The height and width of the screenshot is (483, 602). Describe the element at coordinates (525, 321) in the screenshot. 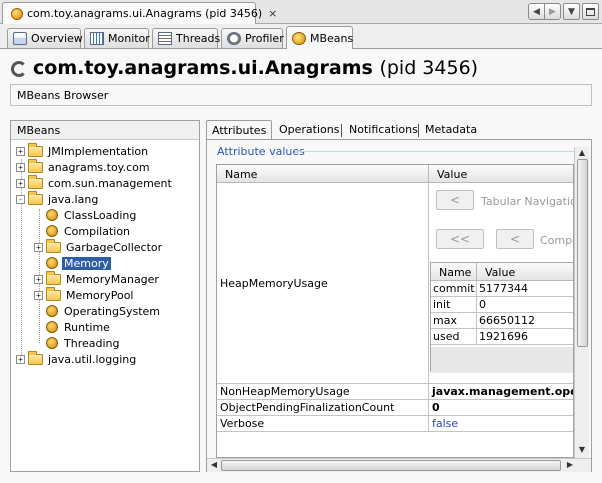

I see `inner-row-value: 66650112` at that location.